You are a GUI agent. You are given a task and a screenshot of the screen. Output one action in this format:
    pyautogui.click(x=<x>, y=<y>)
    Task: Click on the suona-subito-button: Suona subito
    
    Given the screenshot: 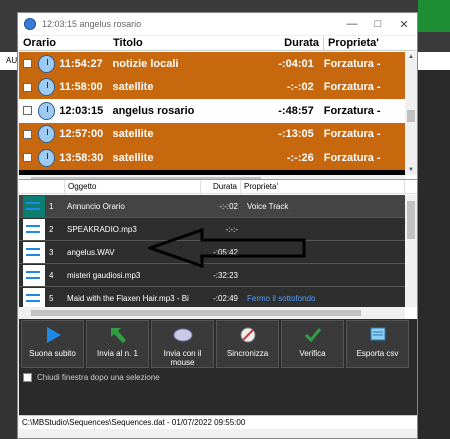 What is the action you would take?
    pyautogui.click(x=52, y=344)
    